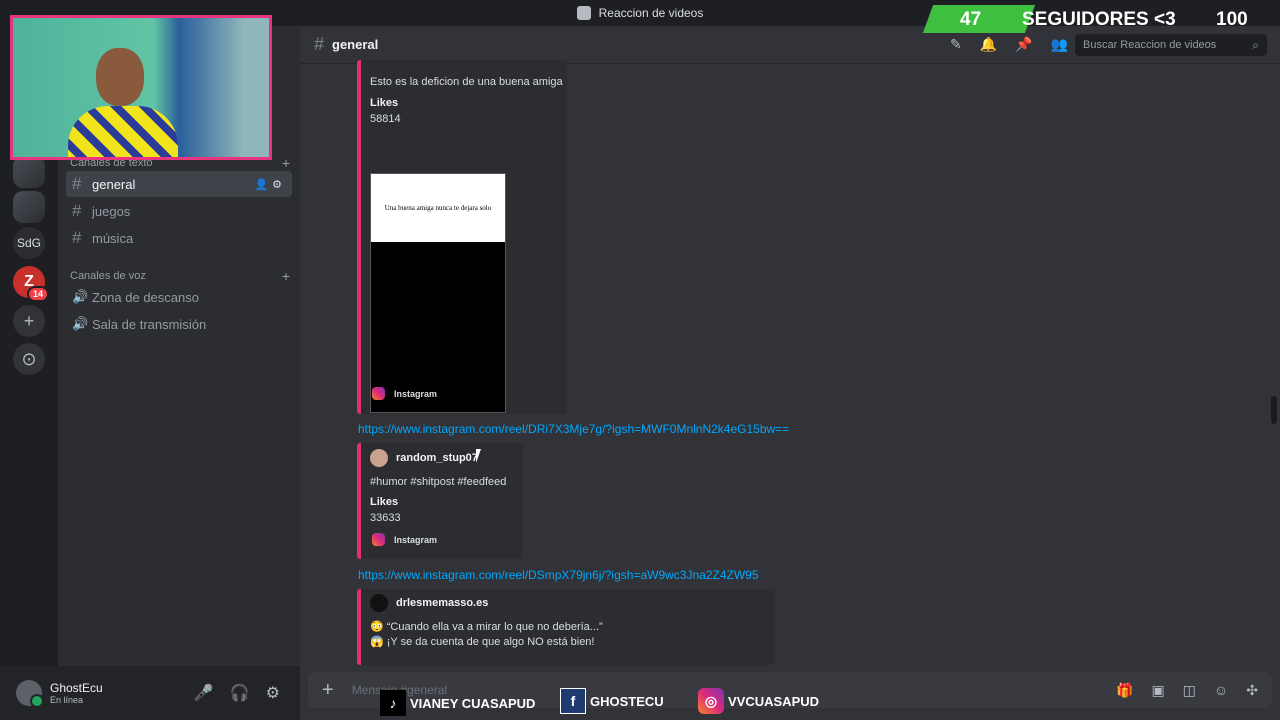 The image size is (1280, 720). Describe the element at coordinates (150, 693) in the screenshot. I see `user-panel: GhostEcu En línea 🎤 🎧 ⚙` at that location.